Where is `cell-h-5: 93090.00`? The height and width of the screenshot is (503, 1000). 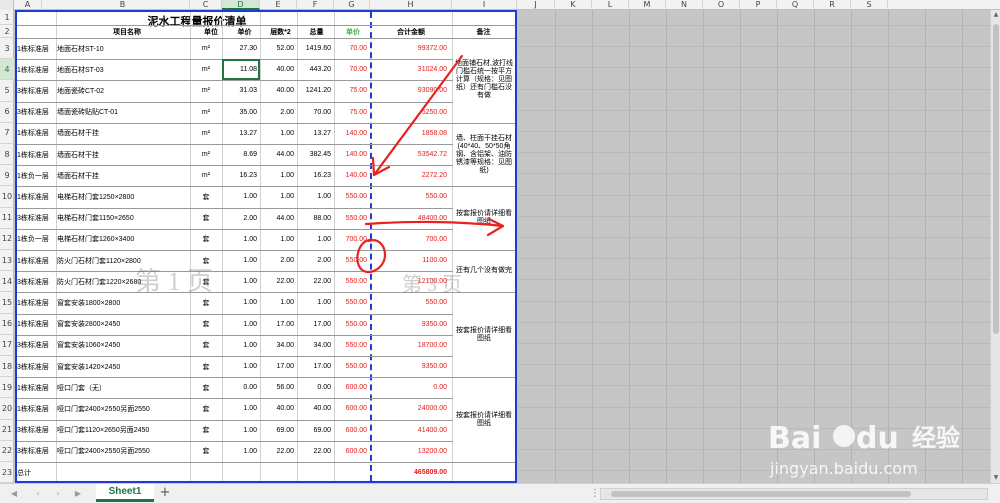
cell-h-5: 93090.00 is located at coordinates (410, 90).